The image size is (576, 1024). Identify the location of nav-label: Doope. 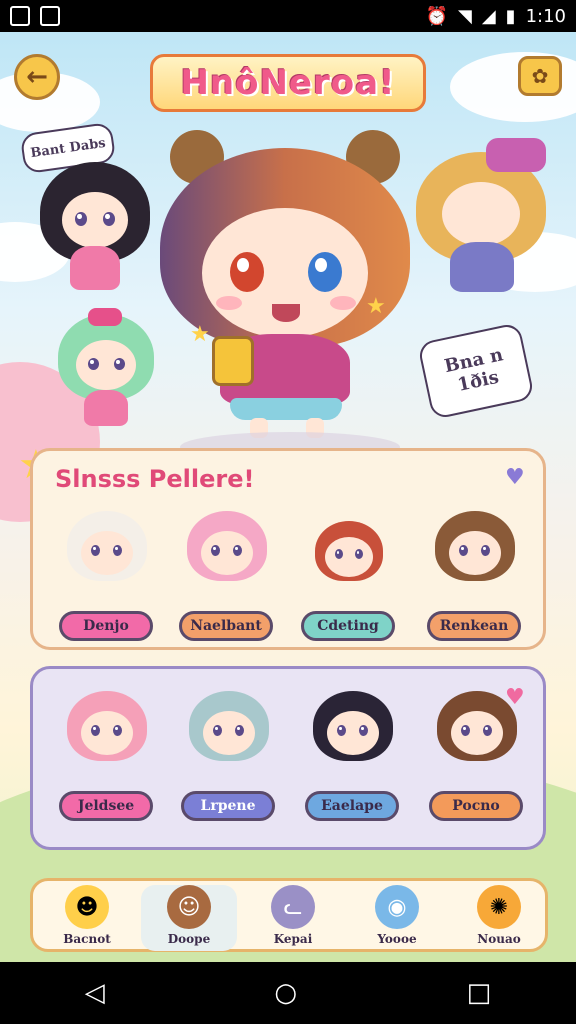
(189, 939).